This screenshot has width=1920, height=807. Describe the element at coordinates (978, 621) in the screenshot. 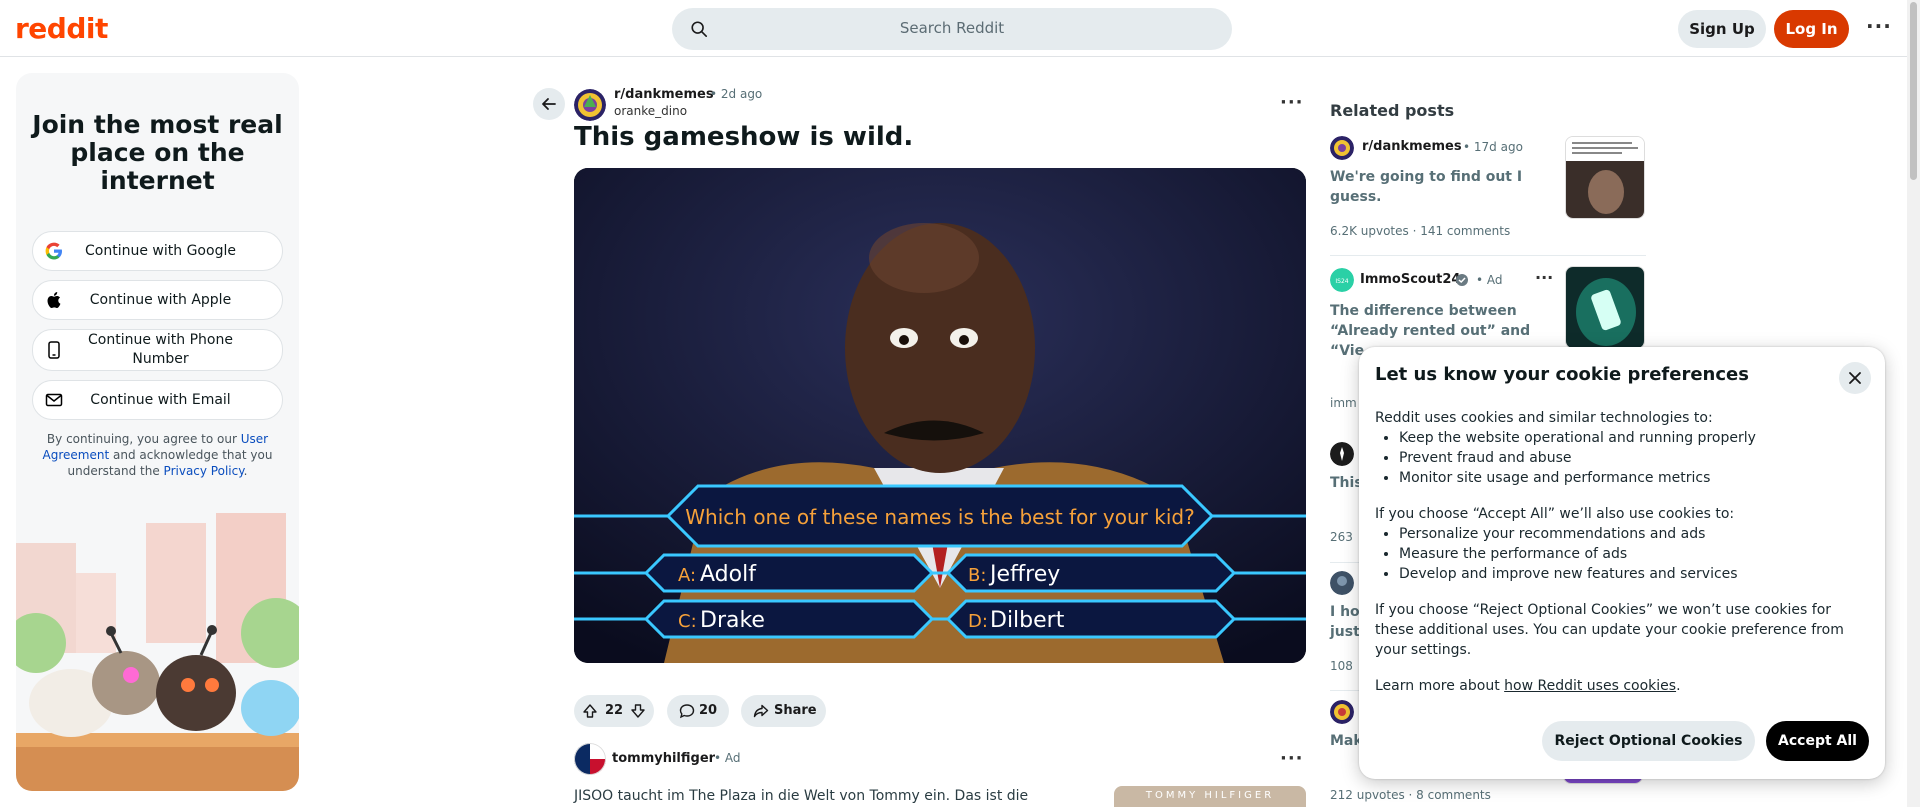

I see `answer-d-letter: D:` at that location.